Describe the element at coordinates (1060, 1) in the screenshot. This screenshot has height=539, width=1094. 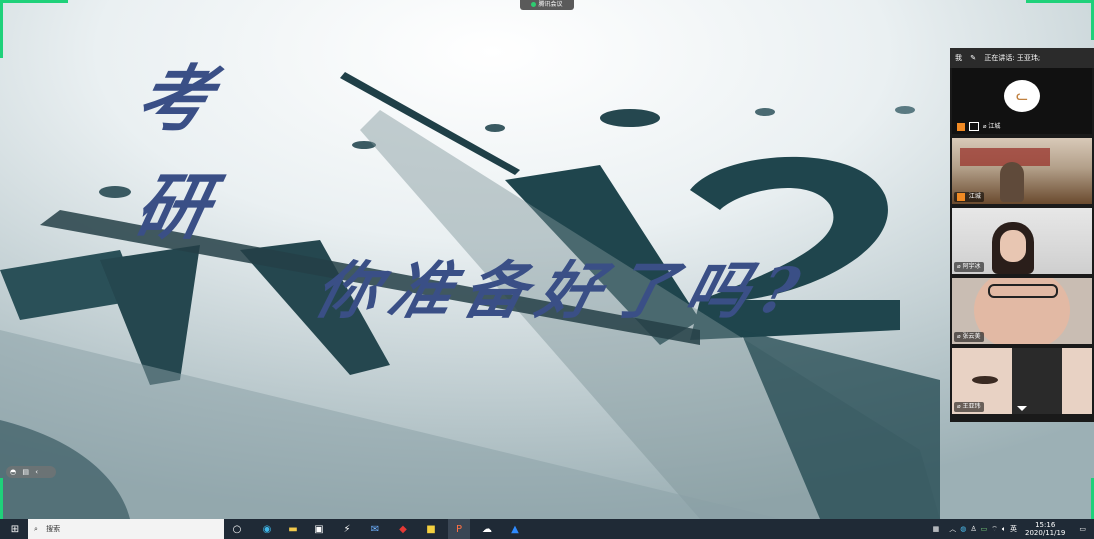
I see `share-frame-corner-tr` at that location.